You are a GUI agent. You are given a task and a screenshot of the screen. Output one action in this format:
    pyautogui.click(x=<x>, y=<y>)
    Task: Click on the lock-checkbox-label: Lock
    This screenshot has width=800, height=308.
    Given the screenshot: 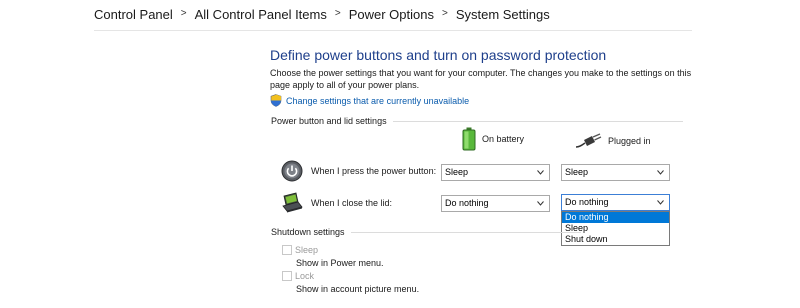 What is the action you would take?
    pyautogui.click(x=305, y=276)
    